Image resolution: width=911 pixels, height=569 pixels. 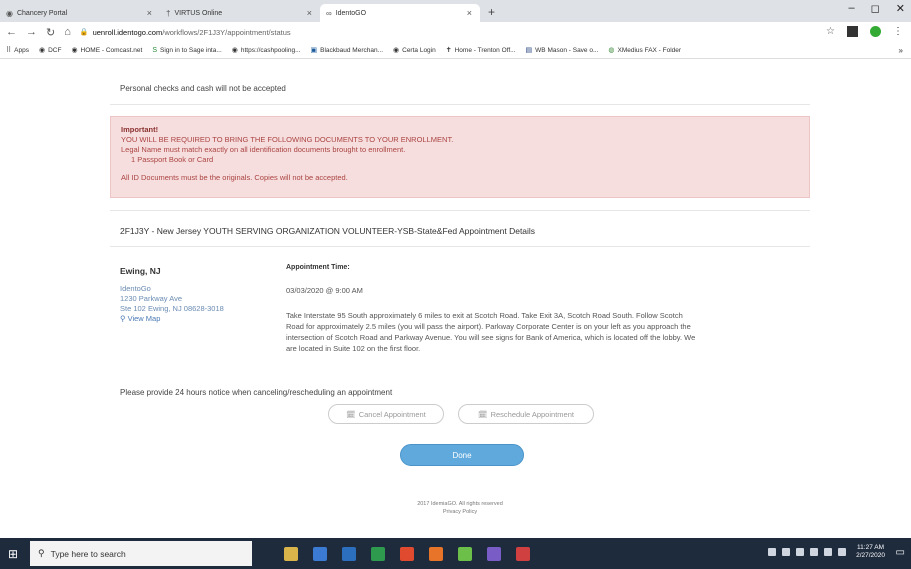 What do you see at coordinates (386, 414) in the screenshot?
I see `cancel-appointment-button: 🗓 Cancel Appointment` at bounding box center [386, 414].